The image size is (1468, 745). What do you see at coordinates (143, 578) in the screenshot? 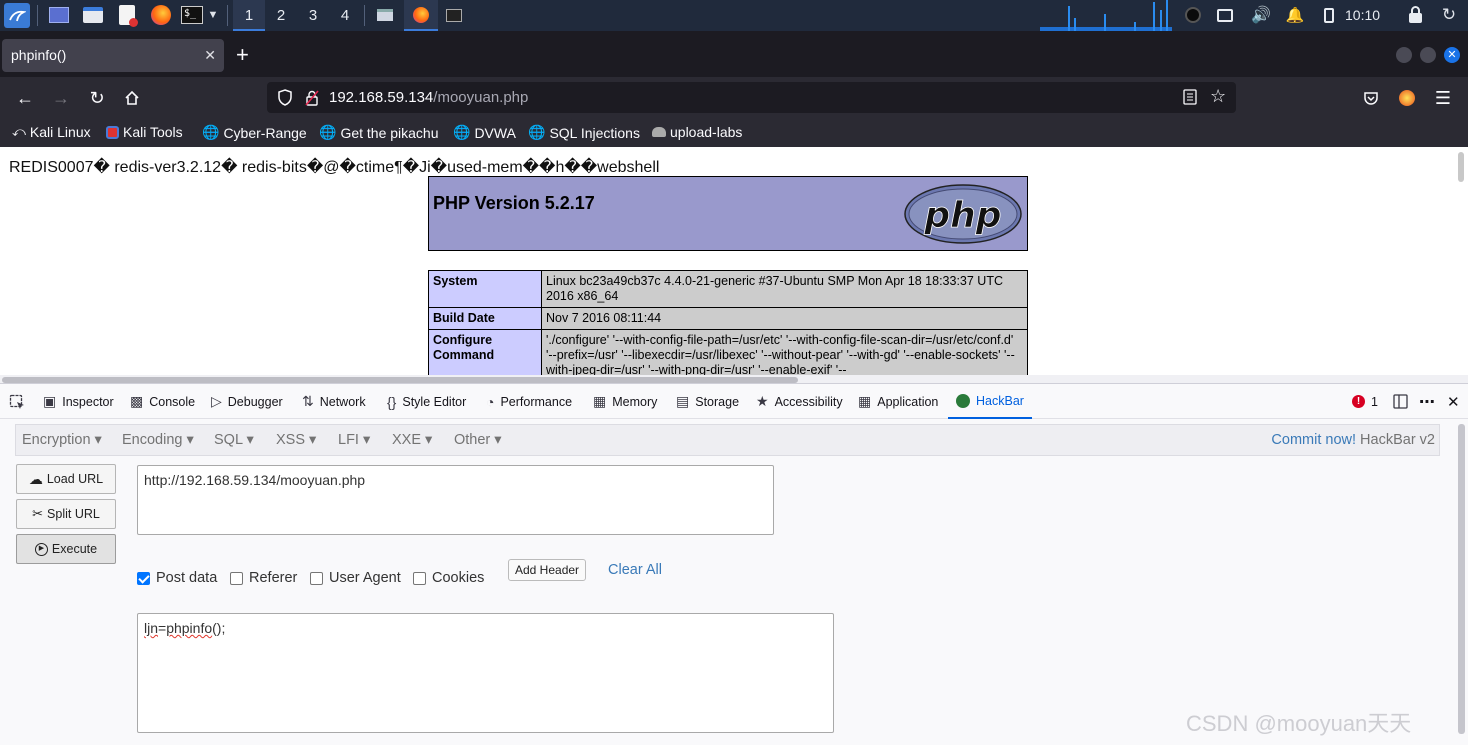
I see `post-data-checkbox` at bounding box center [143, 578].